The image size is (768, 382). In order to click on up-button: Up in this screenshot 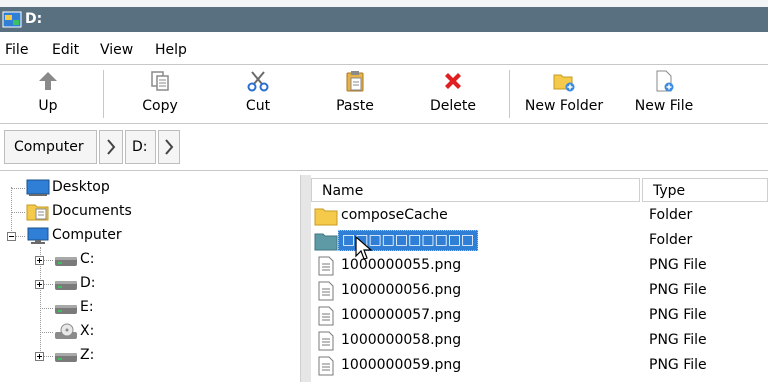, I will do `click(48, 94)`.